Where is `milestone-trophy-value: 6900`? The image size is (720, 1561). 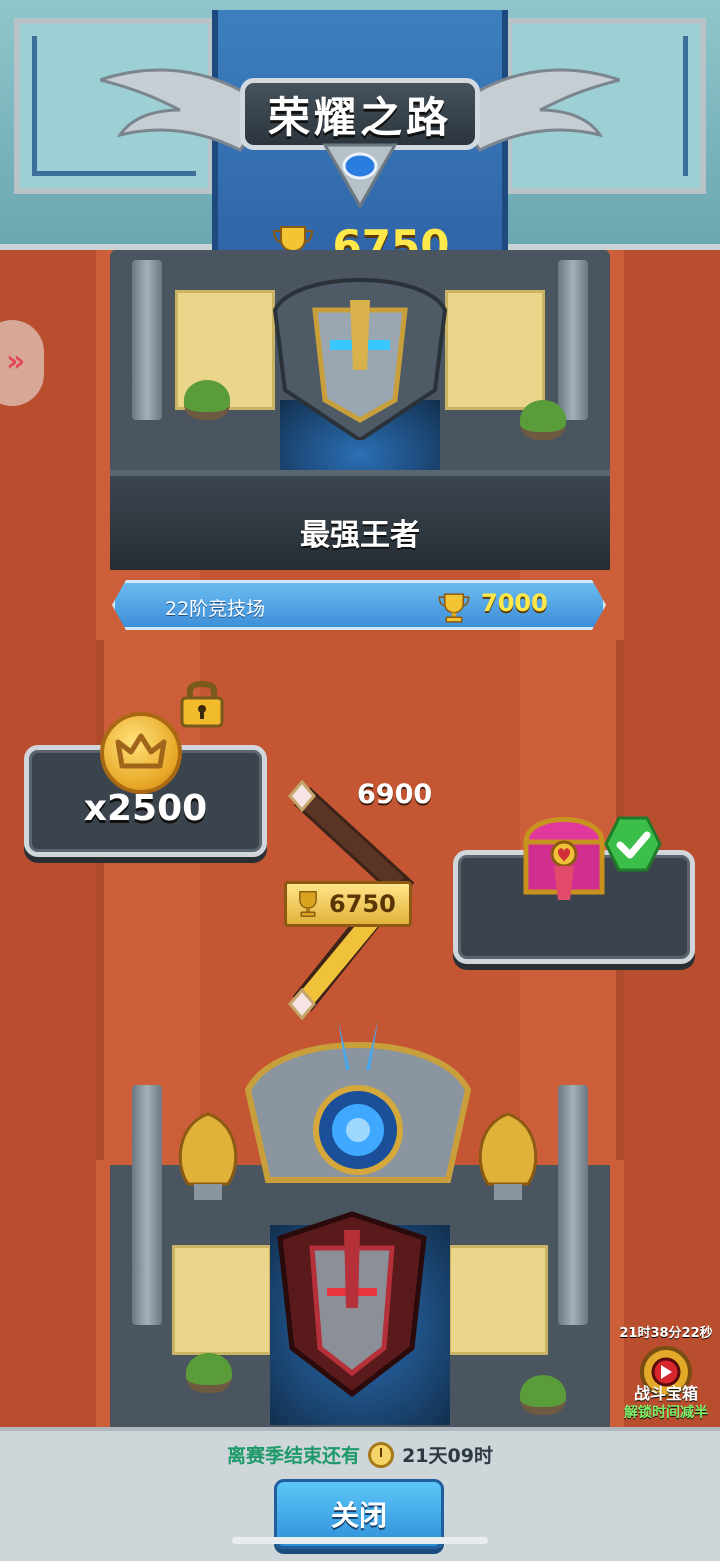
milestone-trophy-value: 6900 is located at coordinates (395, 794).